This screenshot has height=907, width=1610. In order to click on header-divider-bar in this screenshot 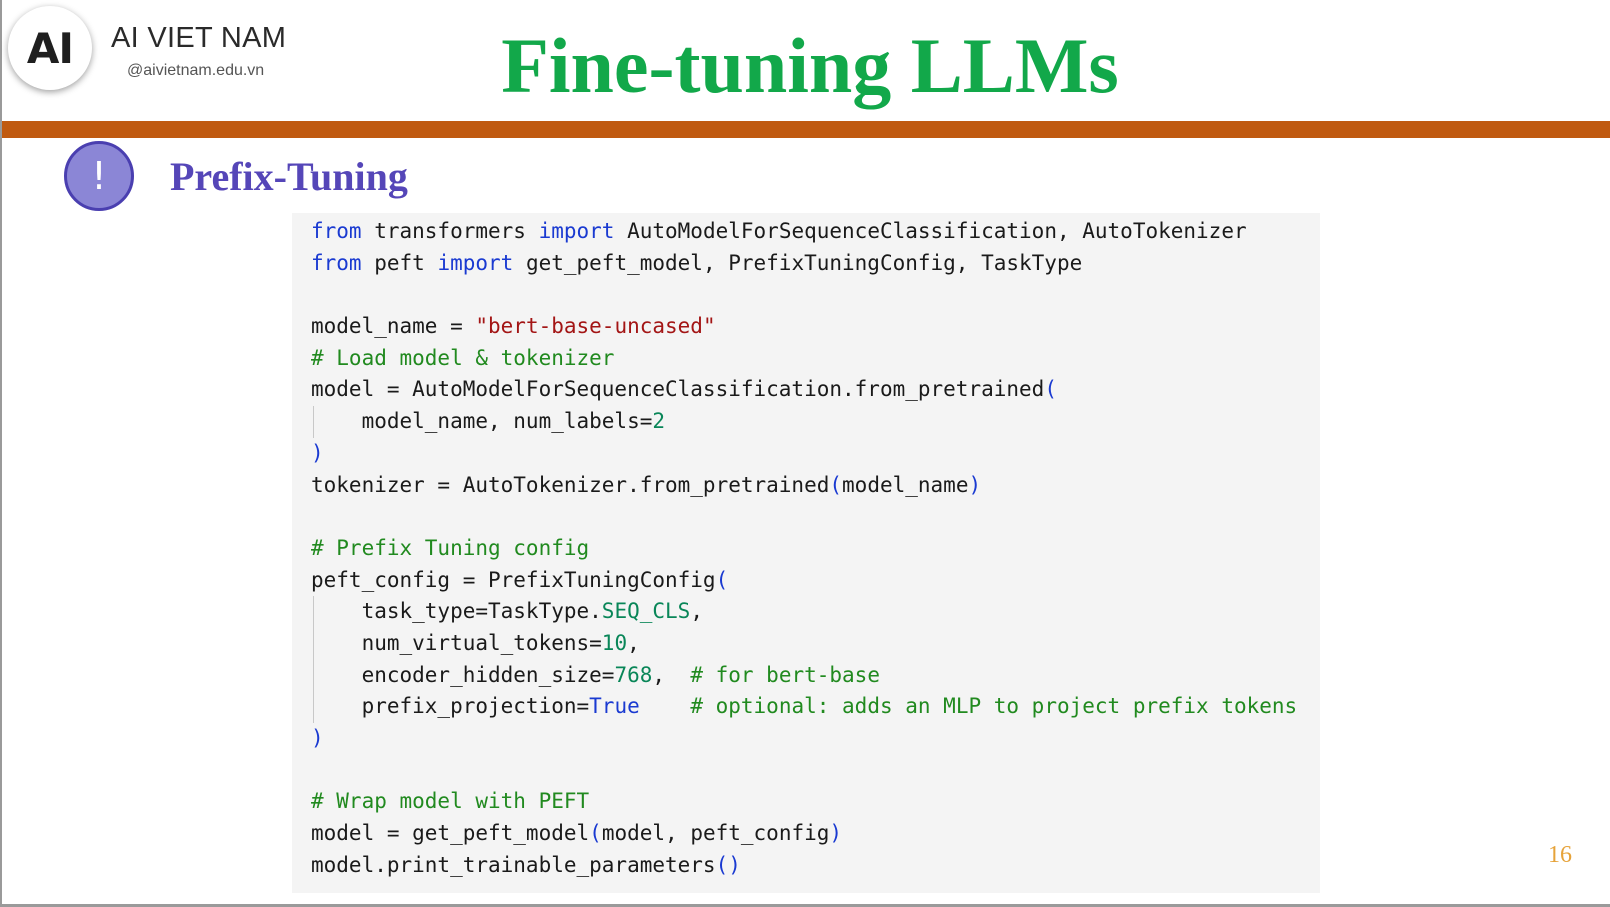, I will do `click(806, 129)`.